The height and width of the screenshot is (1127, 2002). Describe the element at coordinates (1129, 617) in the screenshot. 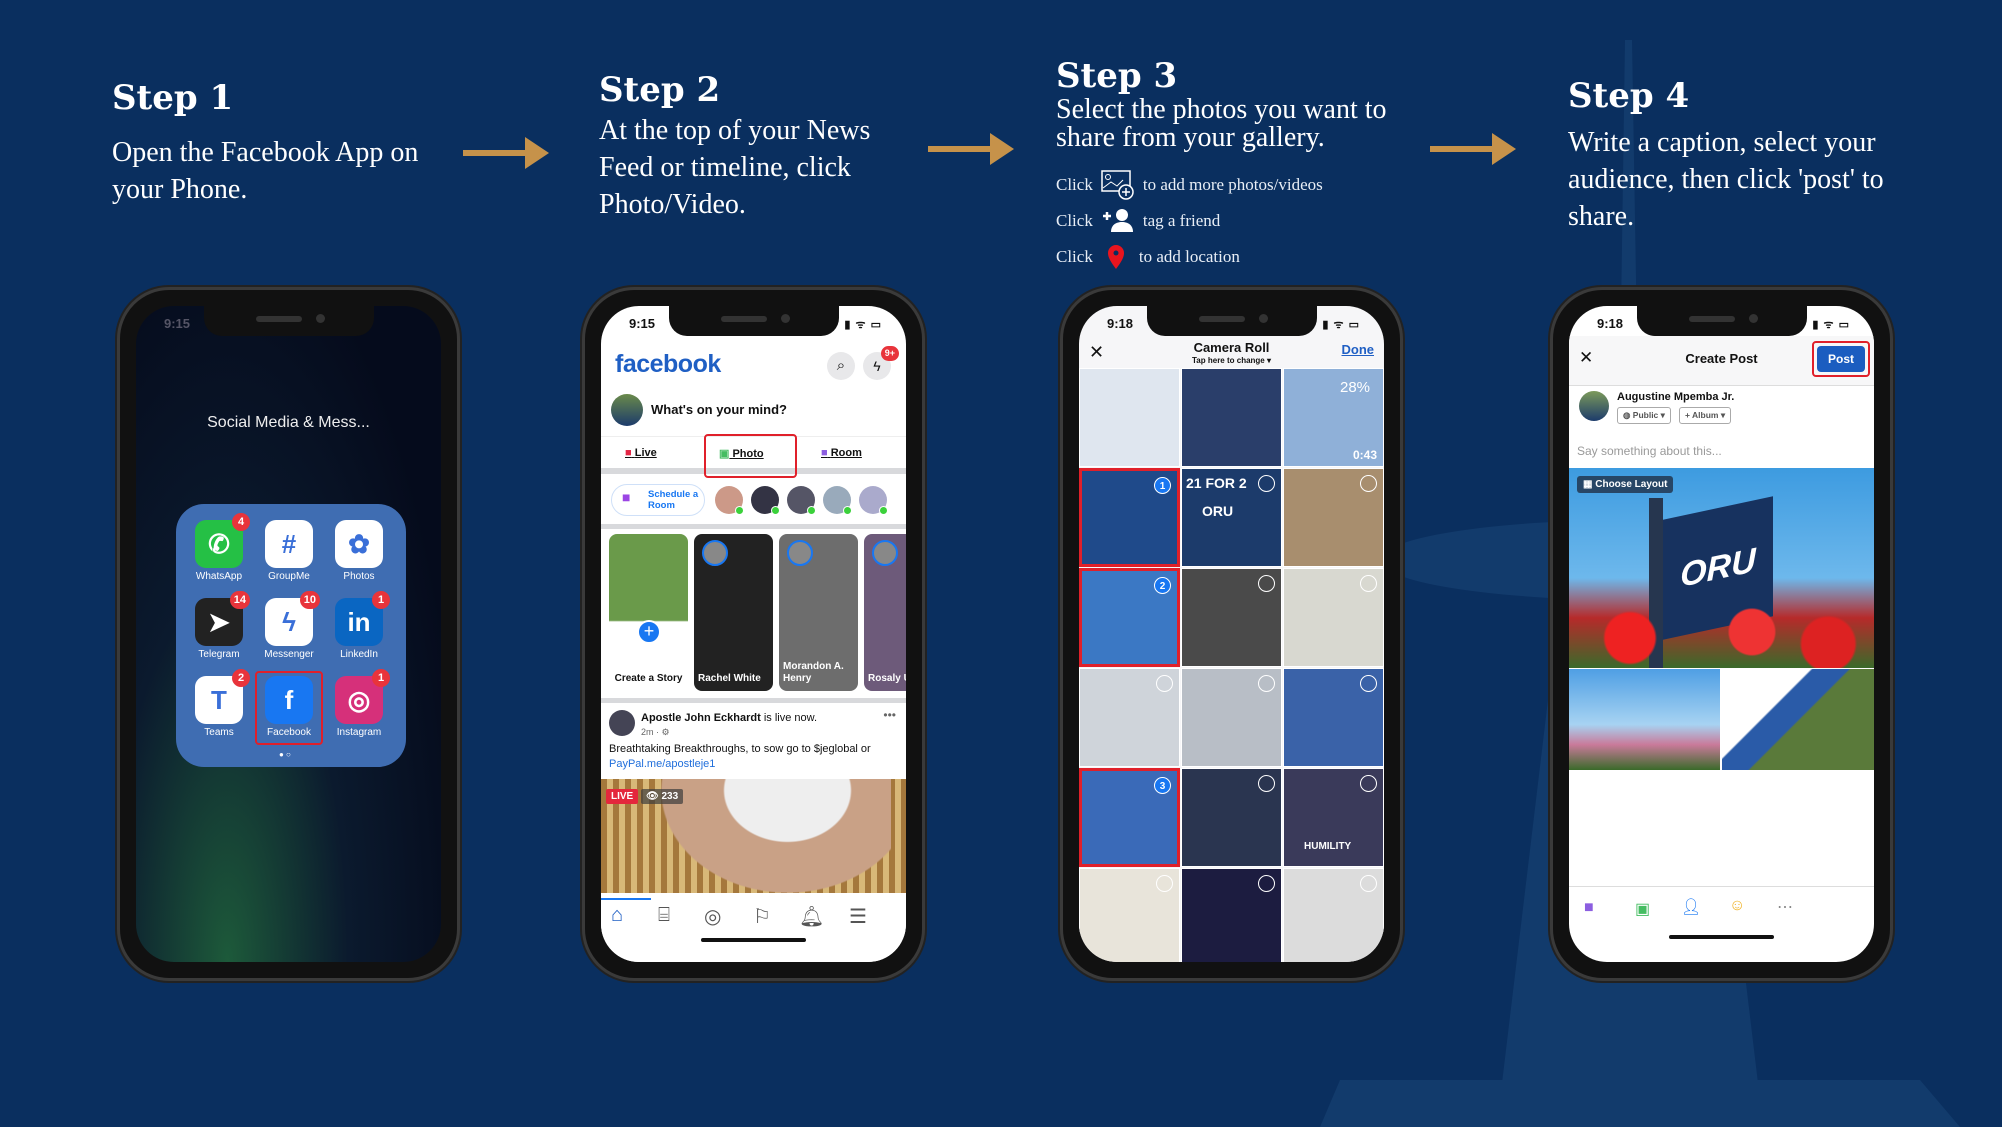

I see `gallery-photo: 2` at that location.